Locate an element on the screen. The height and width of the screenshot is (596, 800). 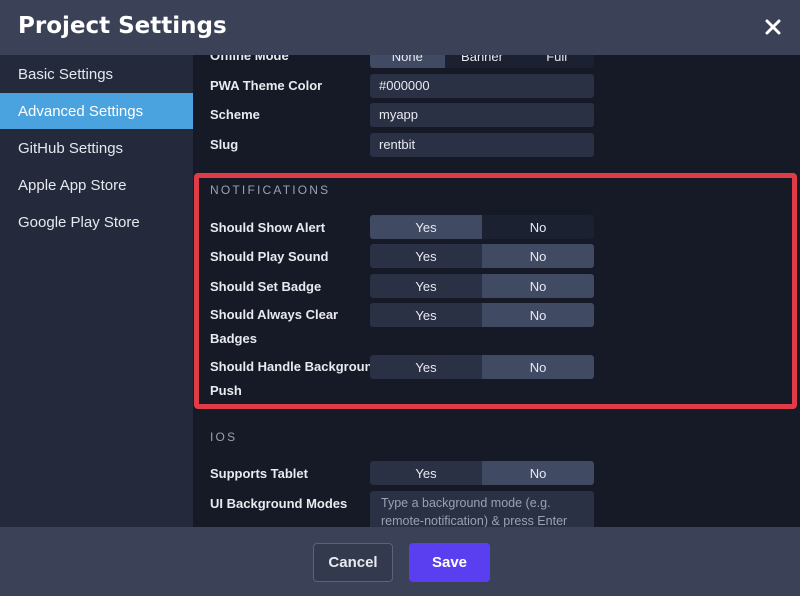
offline-mode-option-full: Full is located at coordinates (556, 61).